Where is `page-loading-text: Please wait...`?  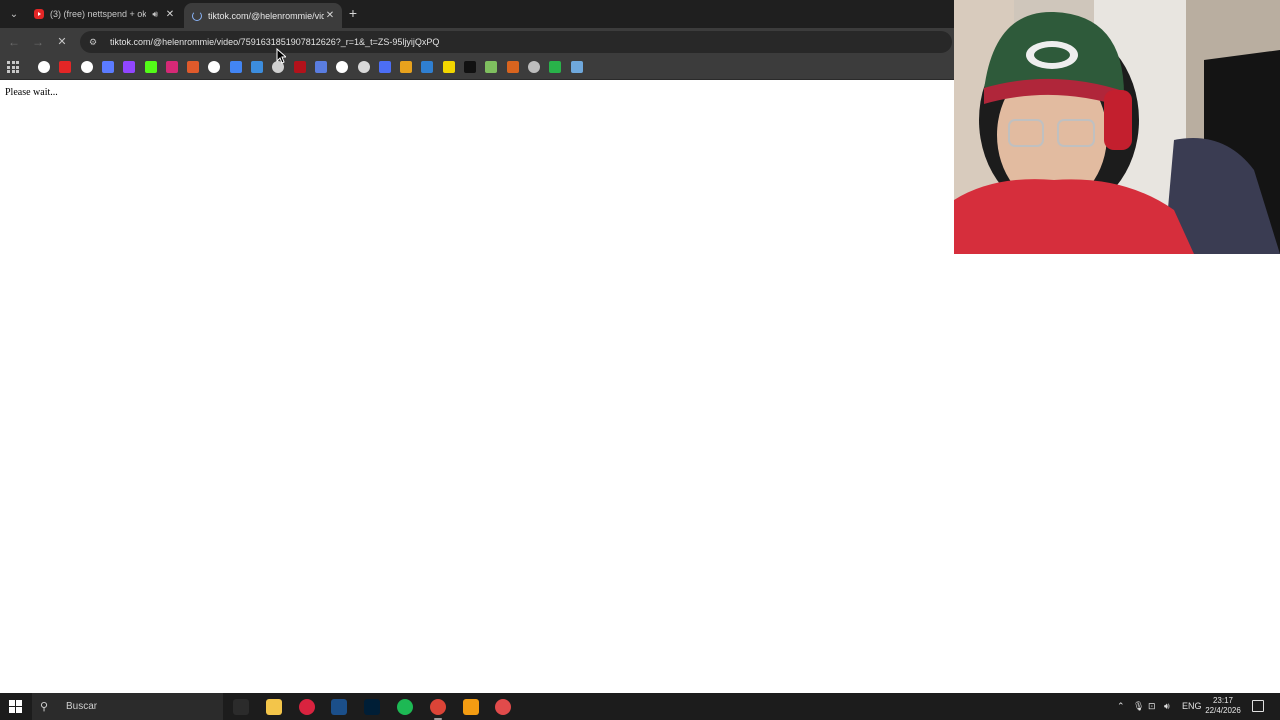
page-loading-text: Please wait... is located at coordinates (31, 92).